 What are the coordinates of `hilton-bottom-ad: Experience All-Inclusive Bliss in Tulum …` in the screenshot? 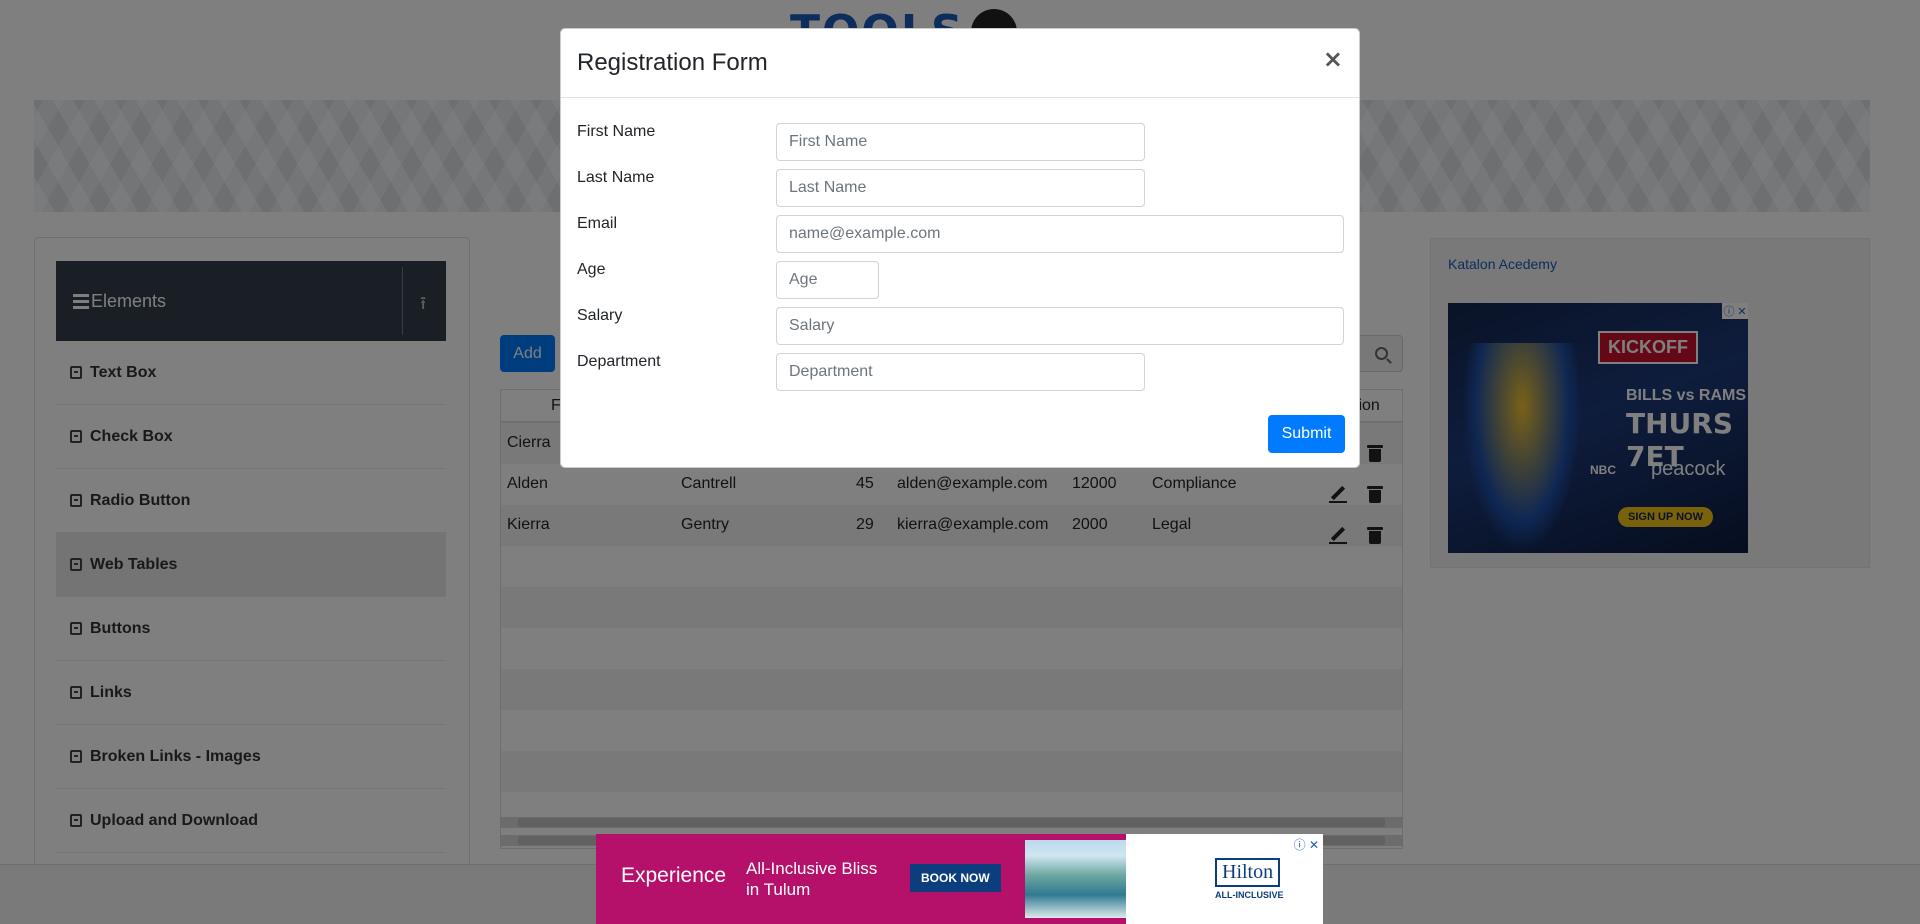 It's located at (959, 879).